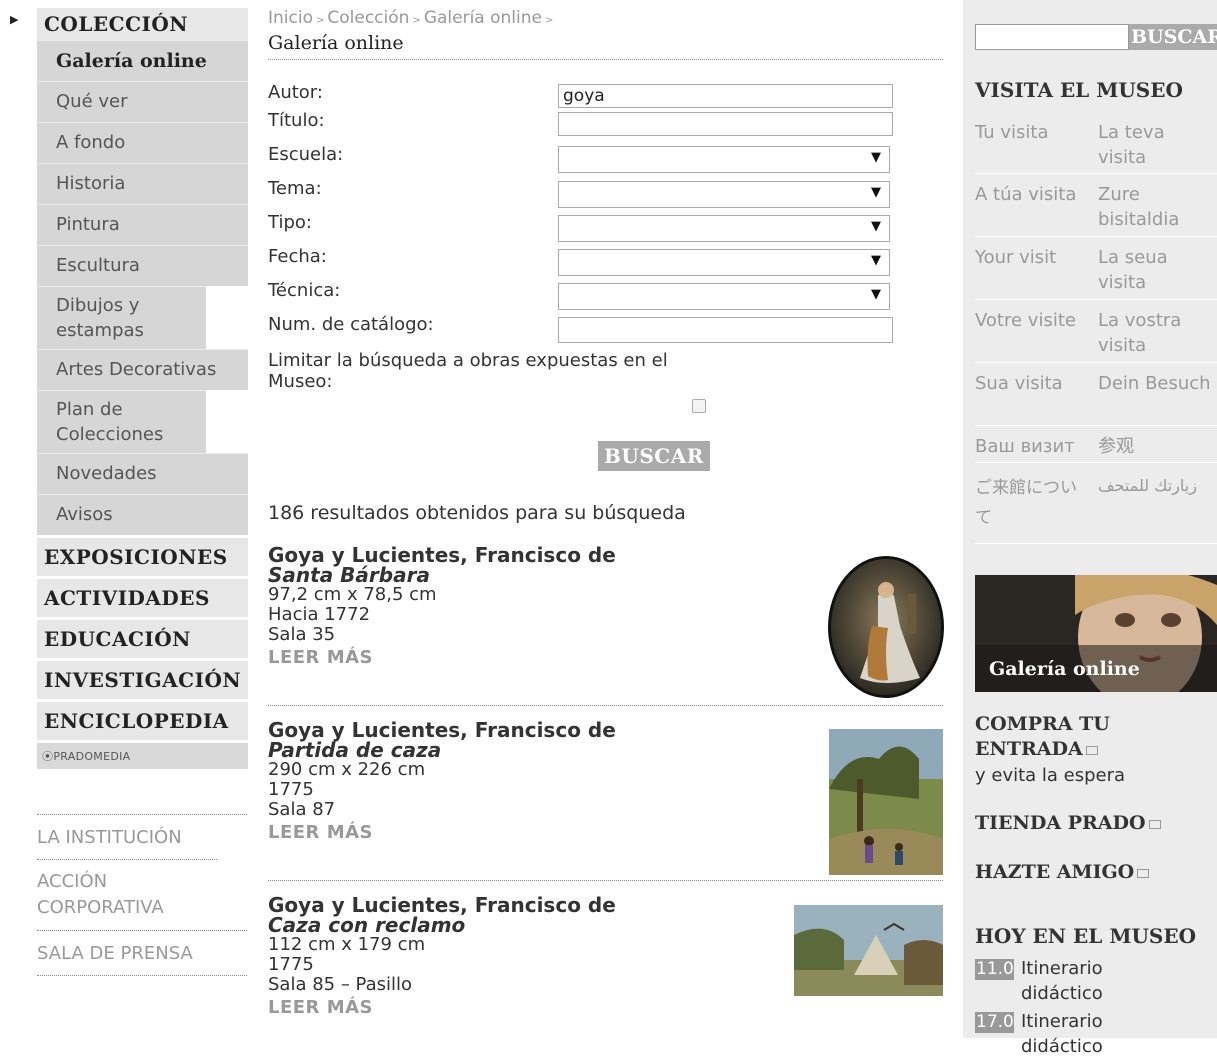 The width and height of the screenshot is (1217, 1059). Describe the element at coordinates (654, 456) in the screenshot. I see `search-submit-button: BUSCAR` at that location.